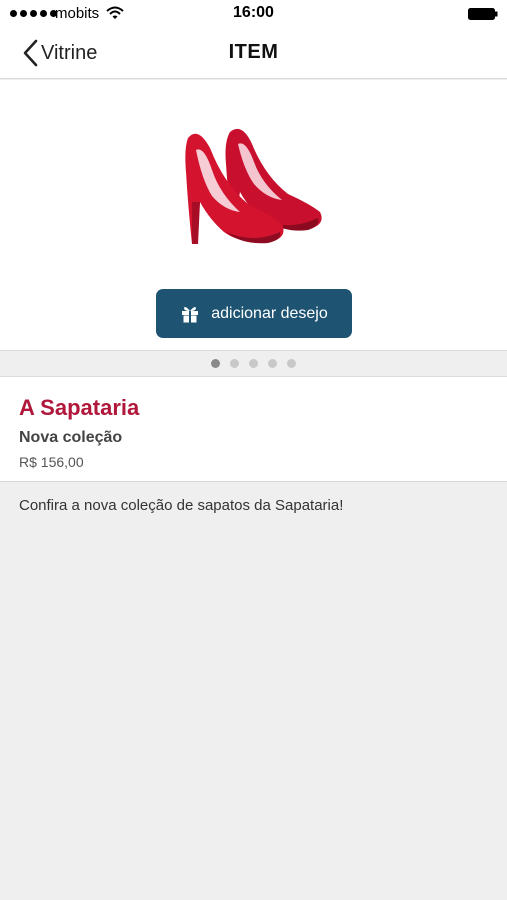 This screenshot has height=900, width=507. I want to click on add-wish-button: adicionar desejo, so click(254, 313).